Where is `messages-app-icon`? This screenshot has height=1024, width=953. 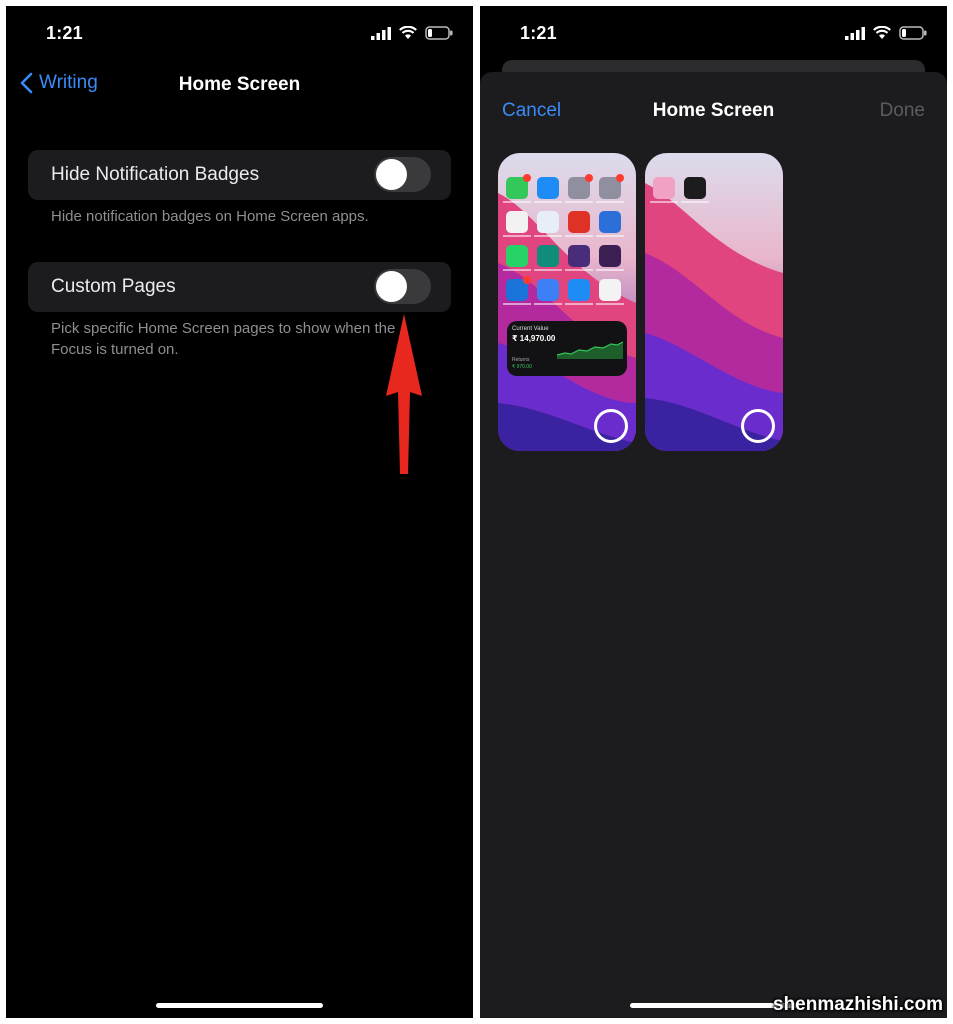
messages-app-icon is located at coordinates (517, 188).